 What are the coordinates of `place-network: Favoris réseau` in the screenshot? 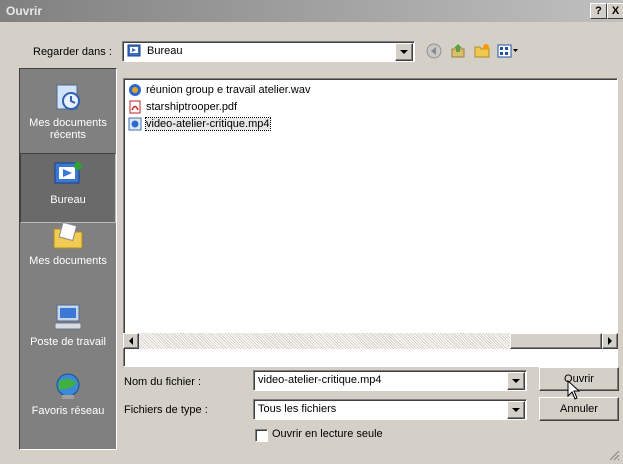 It's located at (68, 394).